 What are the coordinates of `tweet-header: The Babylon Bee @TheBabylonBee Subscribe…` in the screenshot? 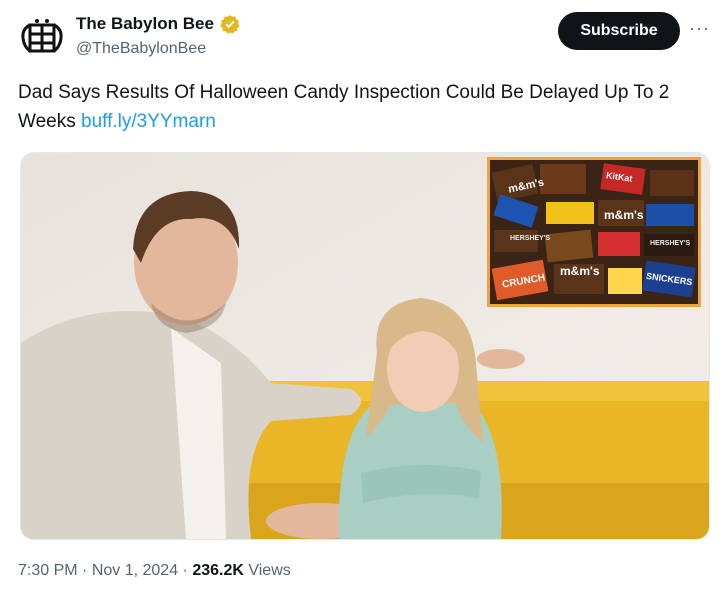 It's located at (366, 37).